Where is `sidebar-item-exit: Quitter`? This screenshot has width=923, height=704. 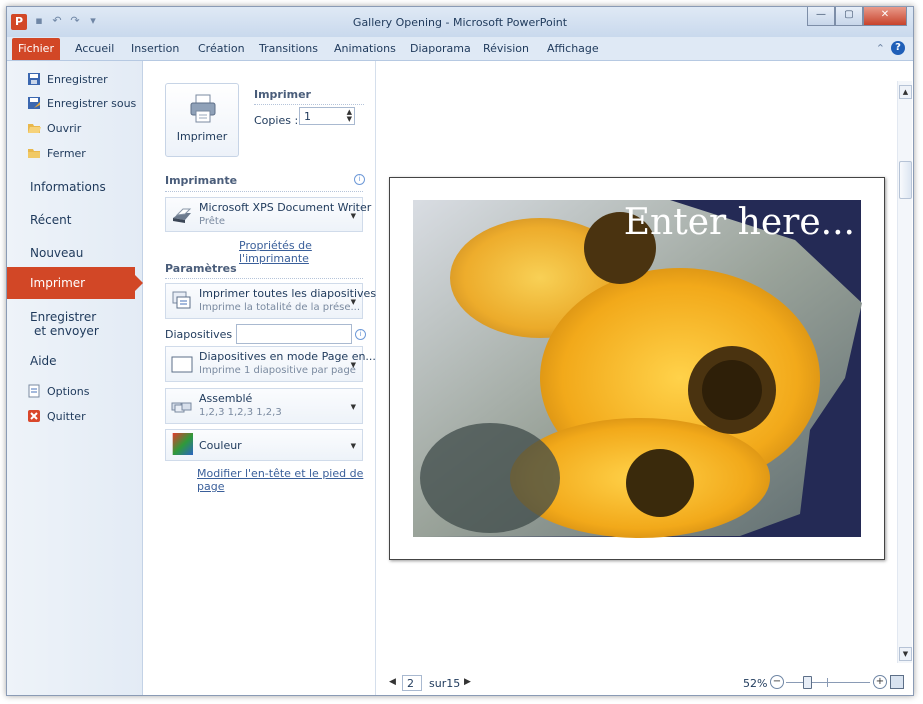
sidebar-item-exit: Quitter is located at coordinates (56, 416).